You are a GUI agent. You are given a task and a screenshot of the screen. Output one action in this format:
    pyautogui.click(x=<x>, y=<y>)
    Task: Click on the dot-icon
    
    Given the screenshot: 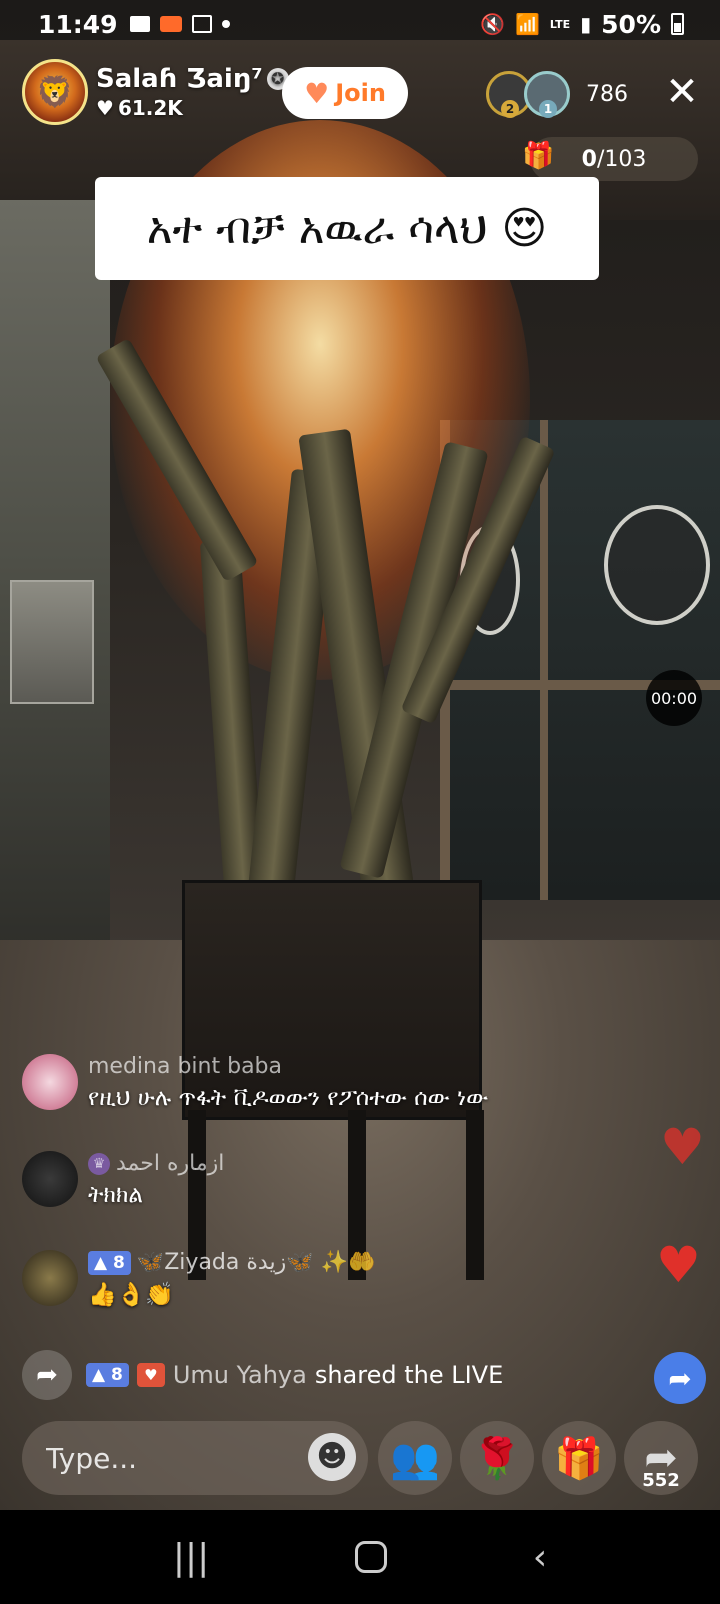 What is the action you would take?
    pyautogui.click(x=225, y=24)
    